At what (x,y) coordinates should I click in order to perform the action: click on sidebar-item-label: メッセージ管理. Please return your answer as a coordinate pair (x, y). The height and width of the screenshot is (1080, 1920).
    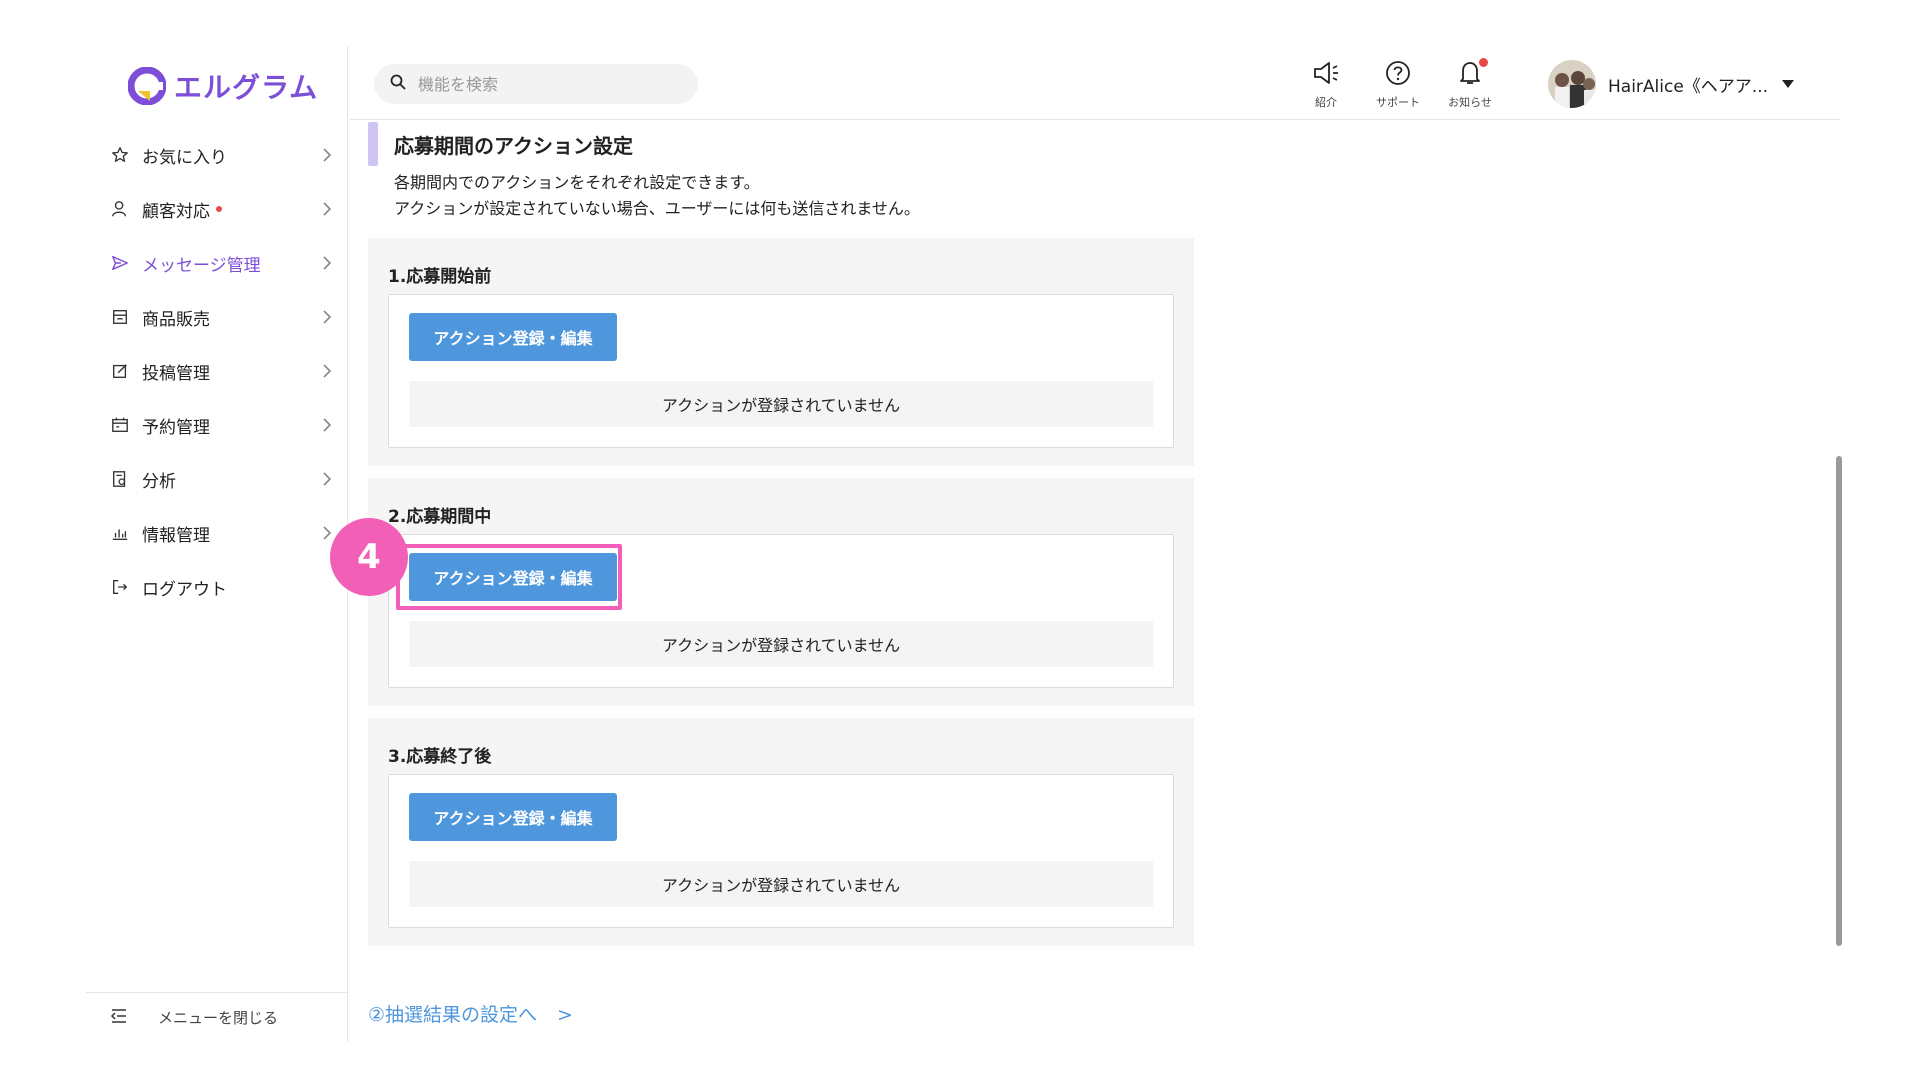
    Looking at the image, I should click on (201, 265).